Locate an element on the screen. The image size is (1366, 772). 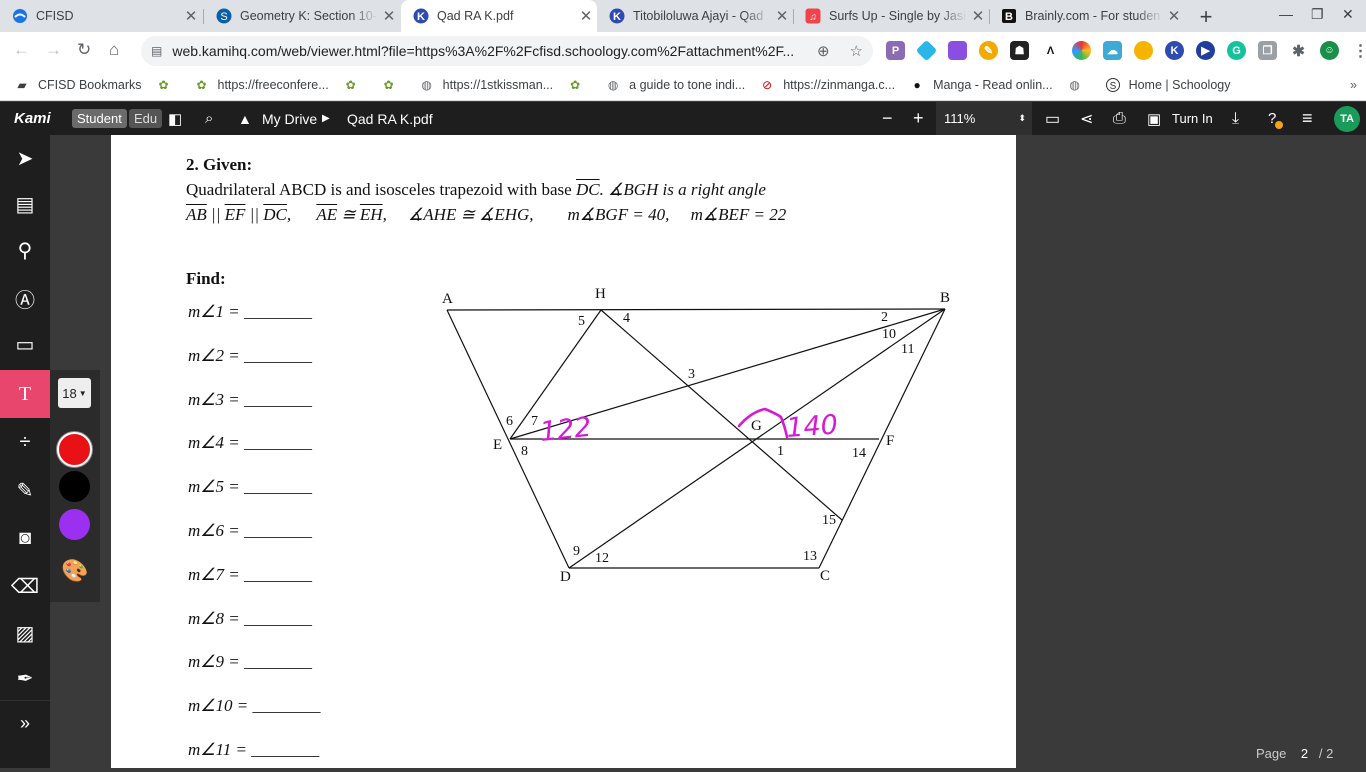
expand-icon: » is located at coordinates (25, 723).